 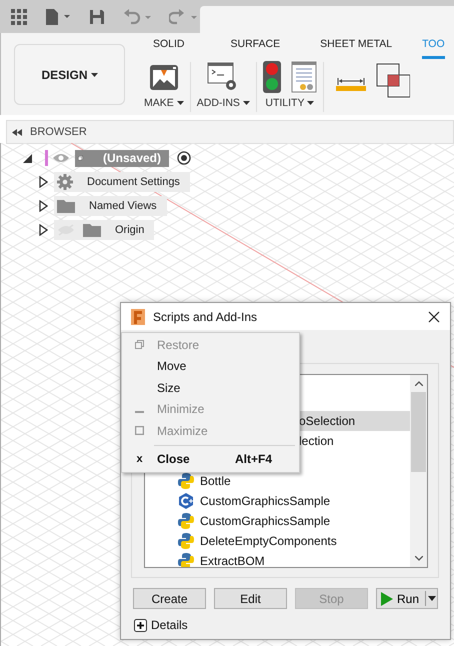 What do you see at coordinates (223, 103) in the screenshot?
I see `group-dropdown: ADD-INS` at bounding box center [223, 103].